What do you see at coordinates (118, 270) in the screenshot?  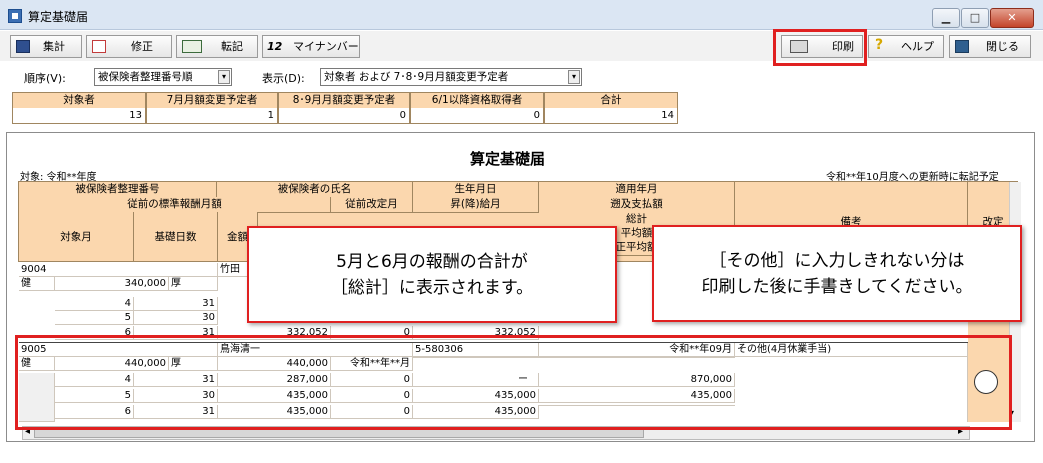 I see `record-9004-no: 9004` at bounding box center [118, 270].